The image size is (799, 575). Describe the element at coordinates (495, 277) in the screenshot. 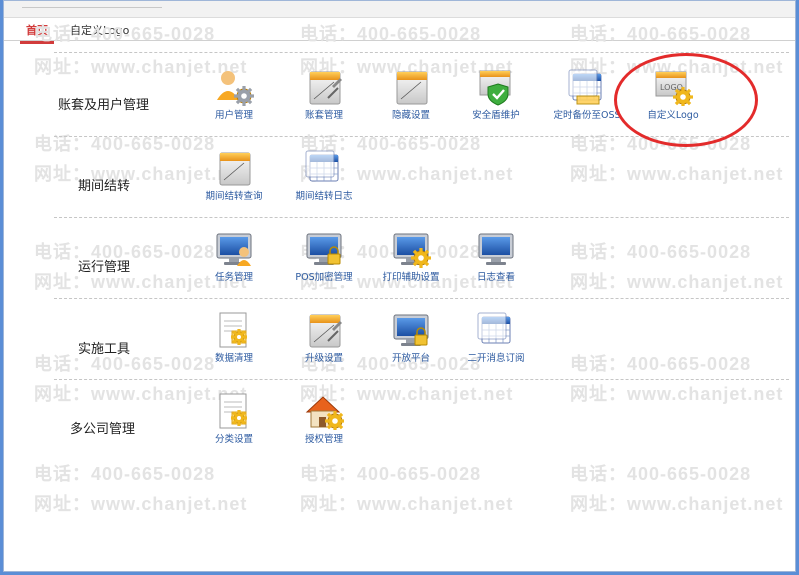

I see `settings-item-label: 日志查看` at that location.